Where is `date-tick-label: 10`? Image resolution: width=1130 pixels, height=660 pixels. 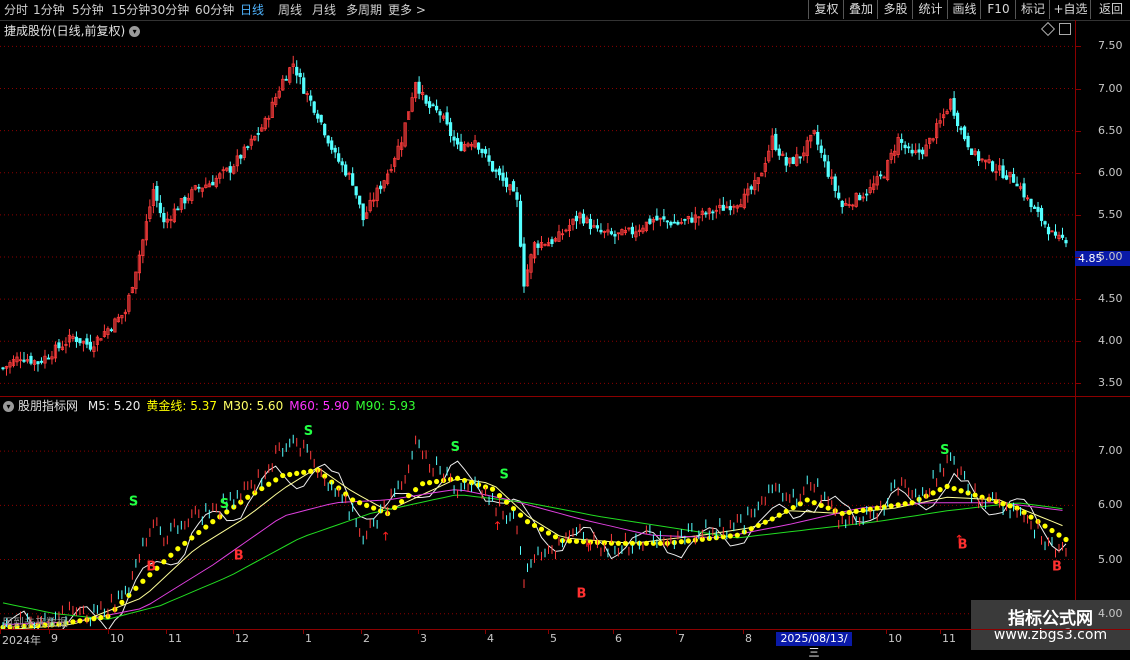
date-tick-label: 10 is located at coordinates (117, 638).